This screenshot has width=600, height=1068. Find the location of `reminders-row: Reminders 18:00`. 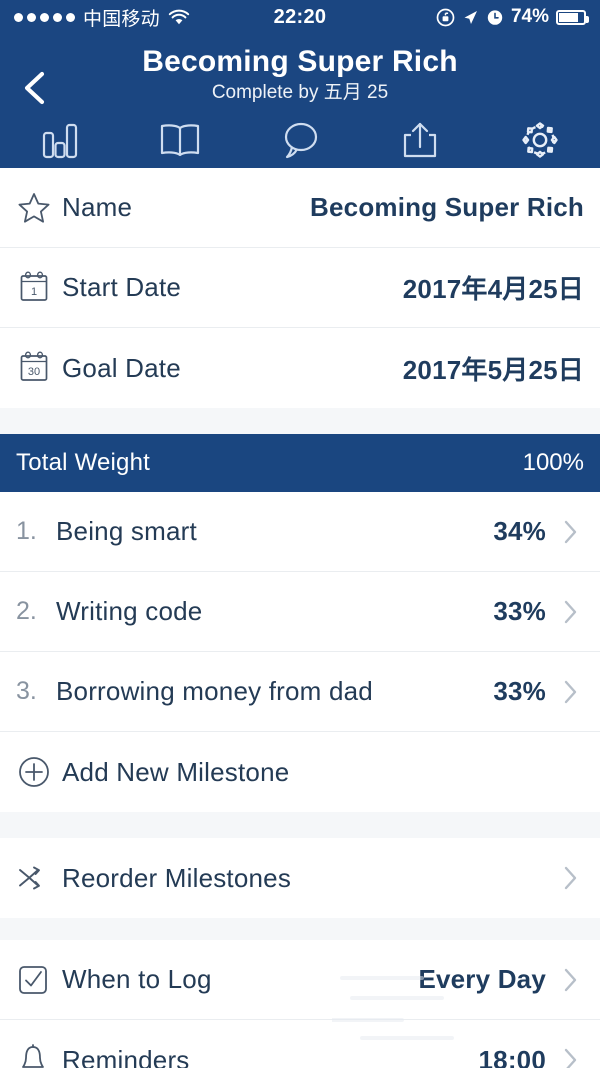

reminders-row: Reminders 18:00 is located at coordinates (300, 1044).